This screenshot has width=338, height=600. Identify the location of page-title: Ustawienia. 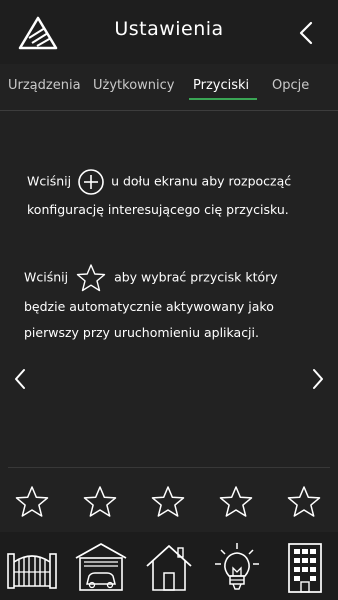
(169, 29).